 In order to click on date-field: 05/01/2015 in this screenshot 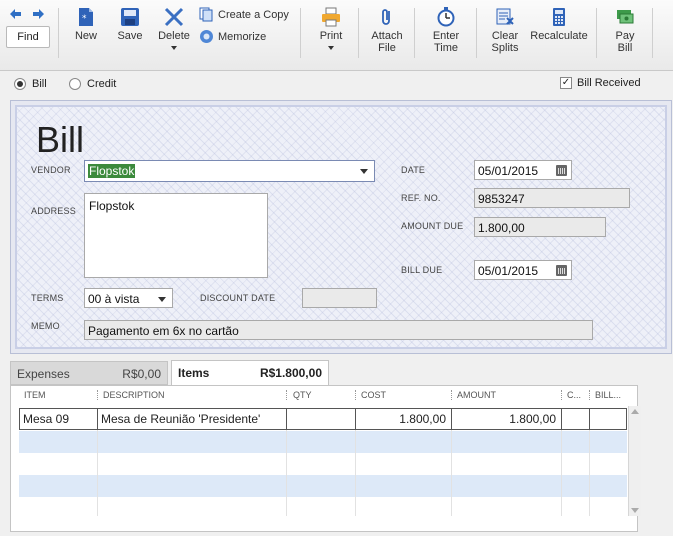, I will do `click(523, 170)`.